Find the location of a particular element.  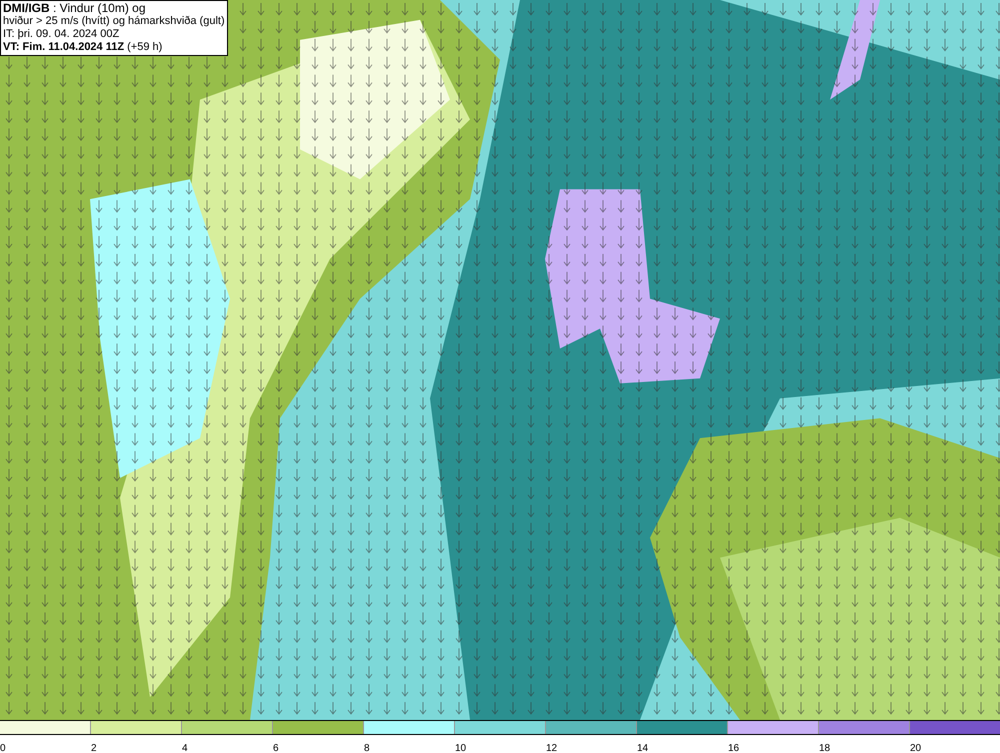

scale-label: 4 is located at coordinates (185, 747).